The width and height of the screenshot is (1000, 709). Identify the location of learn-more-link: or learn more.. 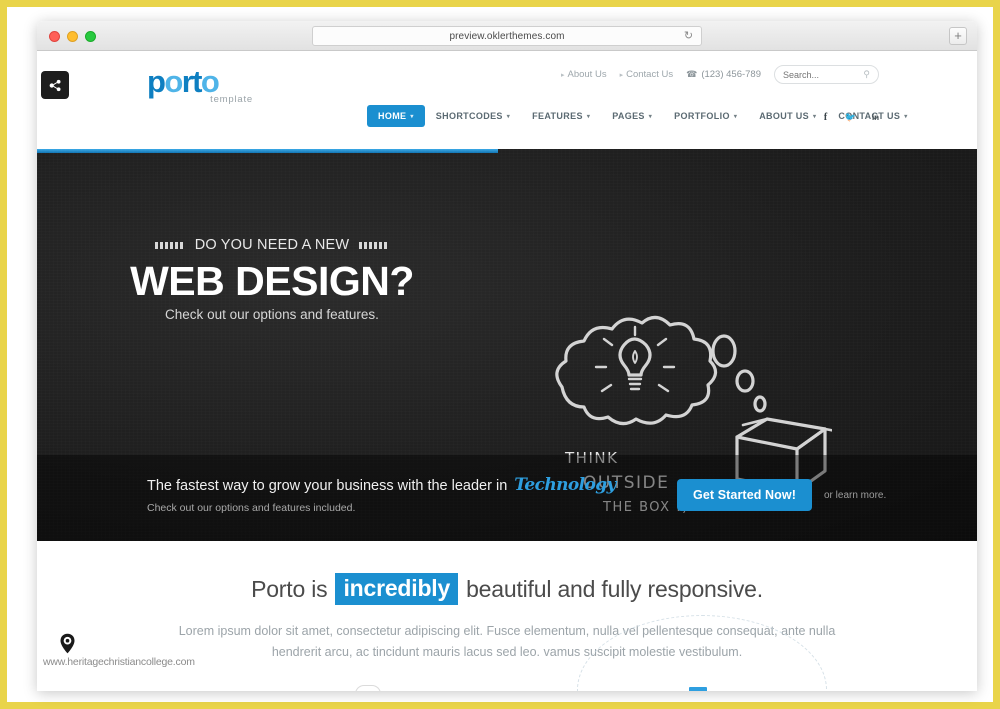
(855, 495).